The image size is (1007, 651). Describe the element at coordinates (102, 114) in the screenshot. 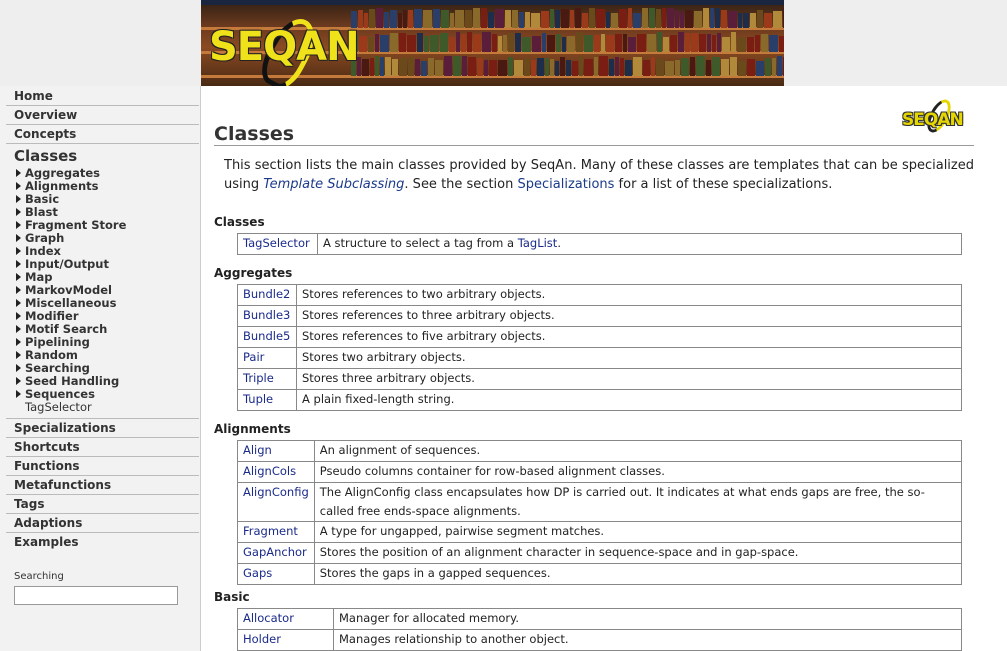

I see `nav-overview: Overview` at that location.